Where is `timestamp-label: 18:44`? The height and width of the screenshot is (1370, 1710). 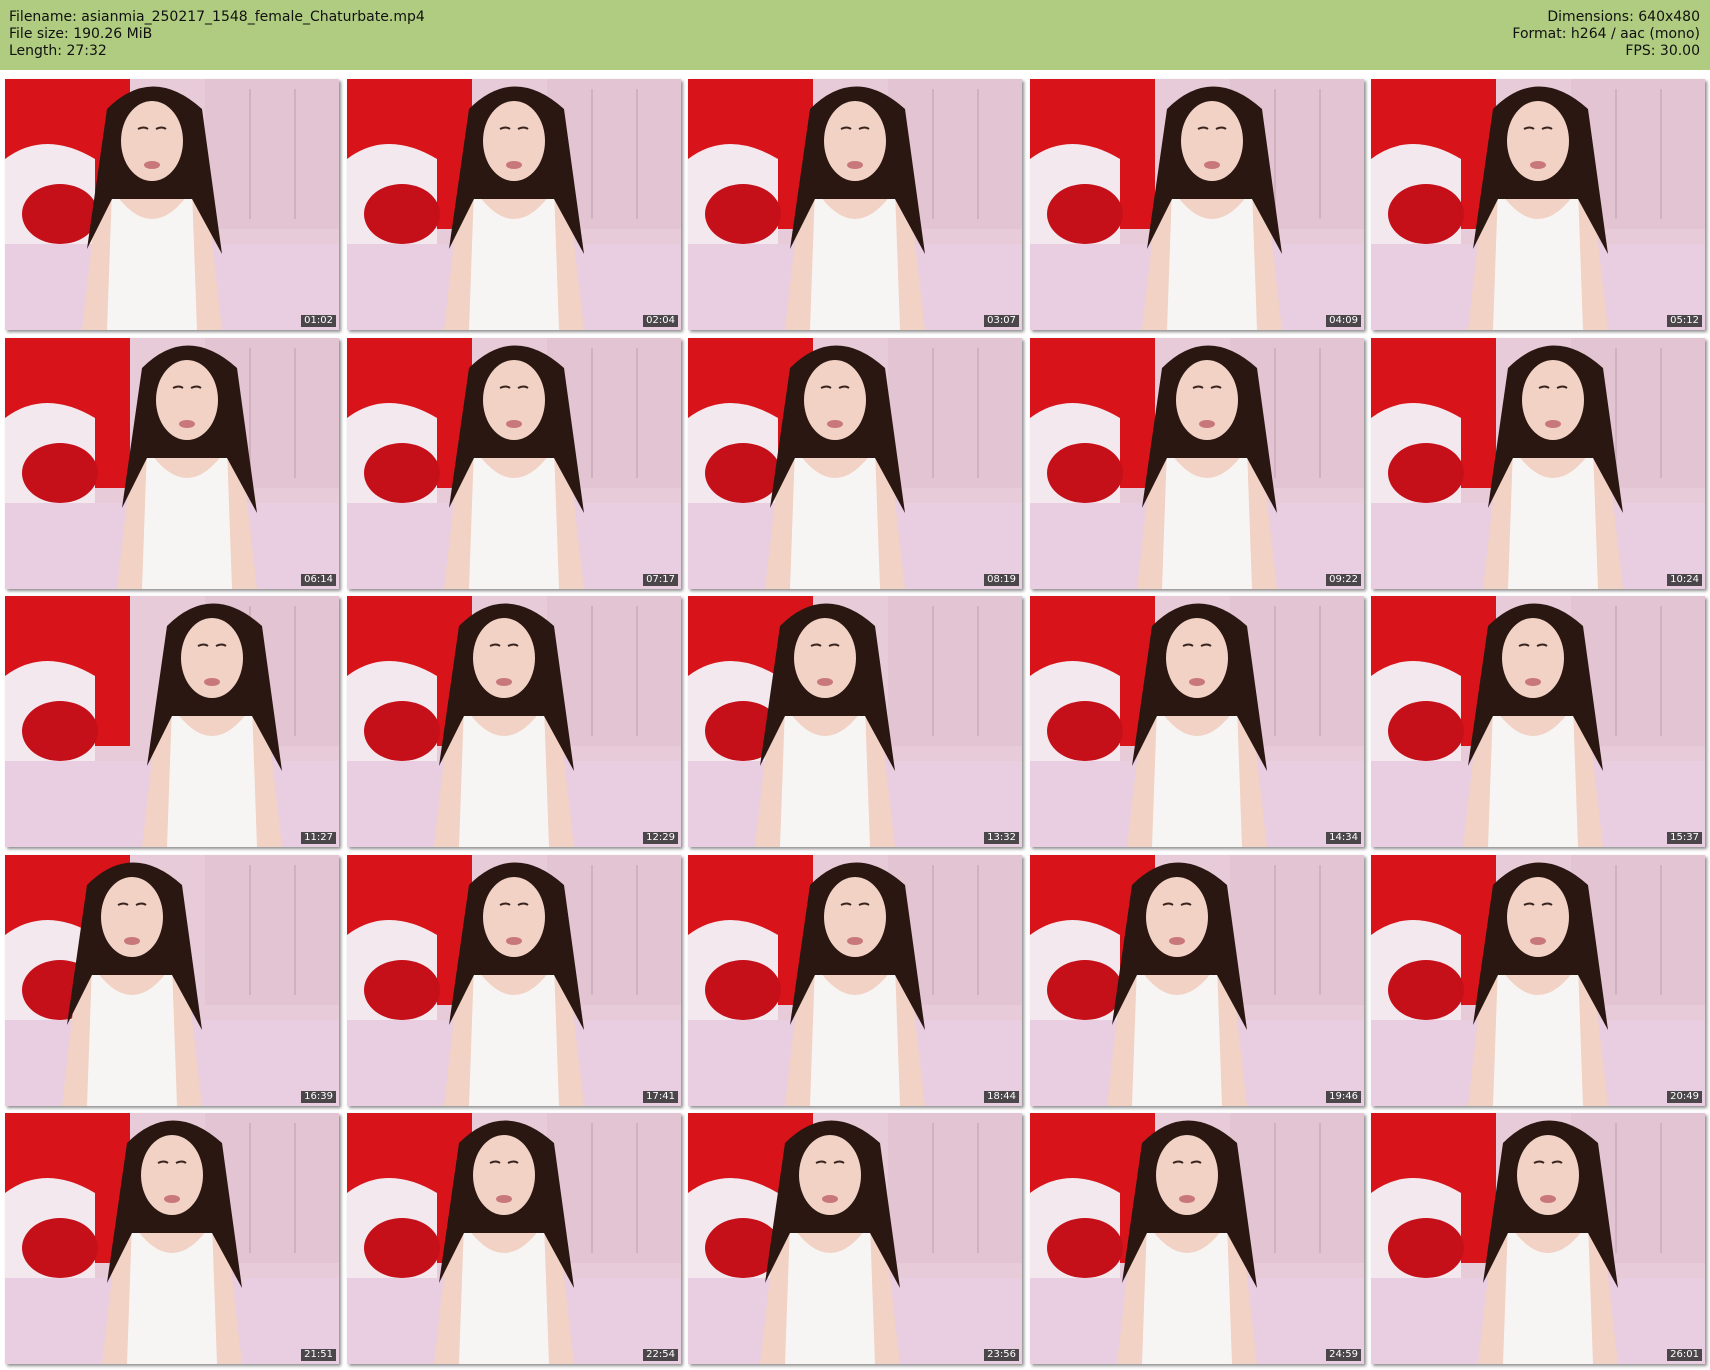
timestamp-label: 18:44 is located at coordinates (1001, 1097).